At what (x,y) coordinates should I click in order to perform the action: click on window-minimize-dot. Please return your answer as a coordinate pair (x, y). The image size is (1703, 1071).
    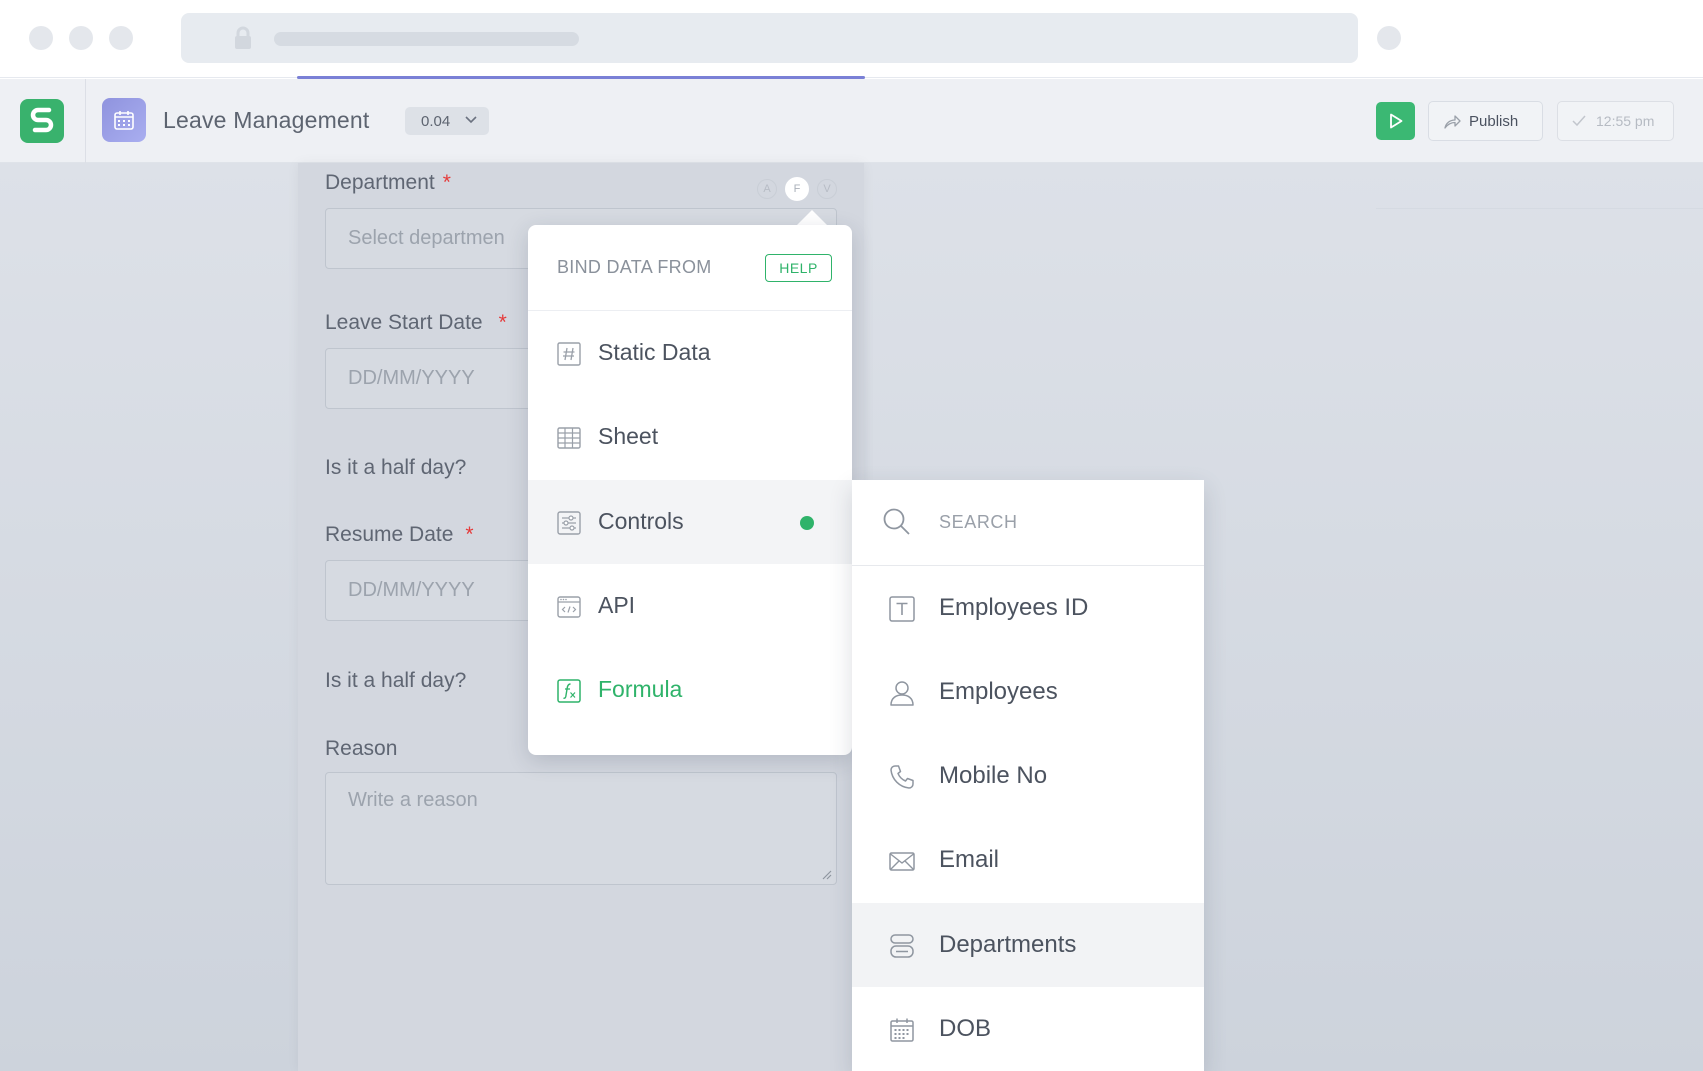
    Looking at the image, I should click on (81, 38).